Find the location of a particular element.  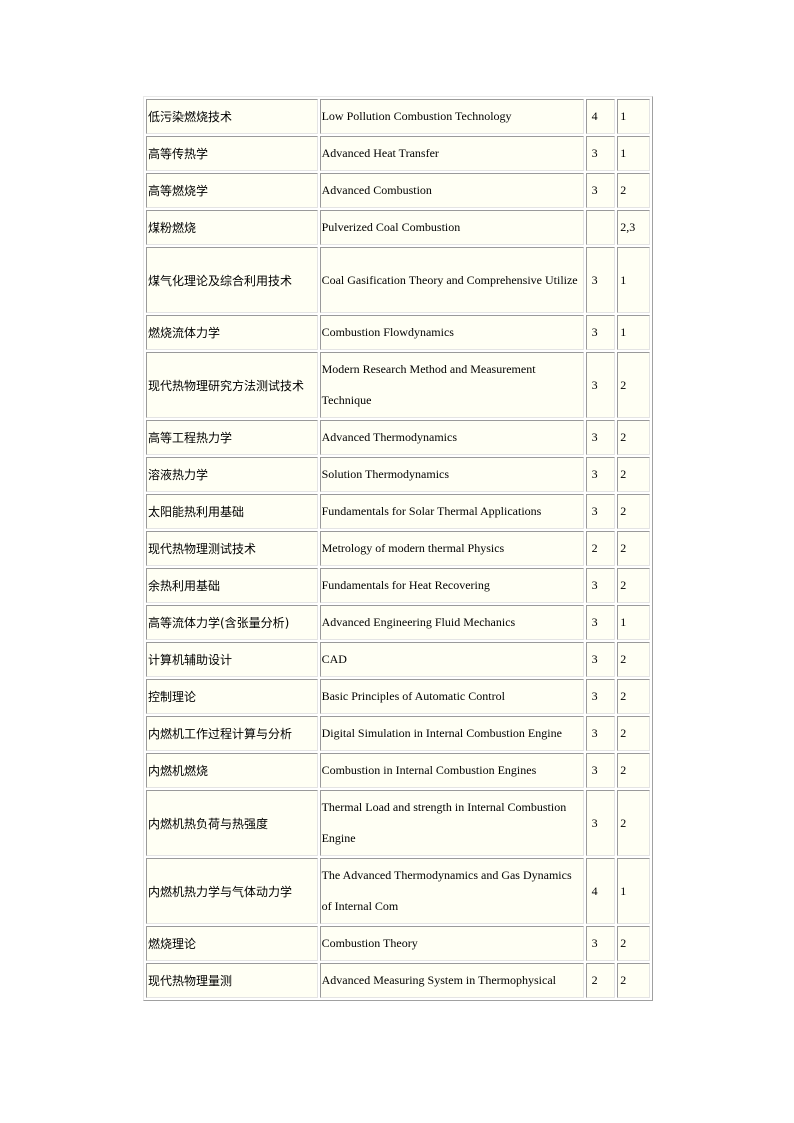

table-row: 高等传热学 Advanced Heat Transfer 3 1 is located at coordinates (398, 153).